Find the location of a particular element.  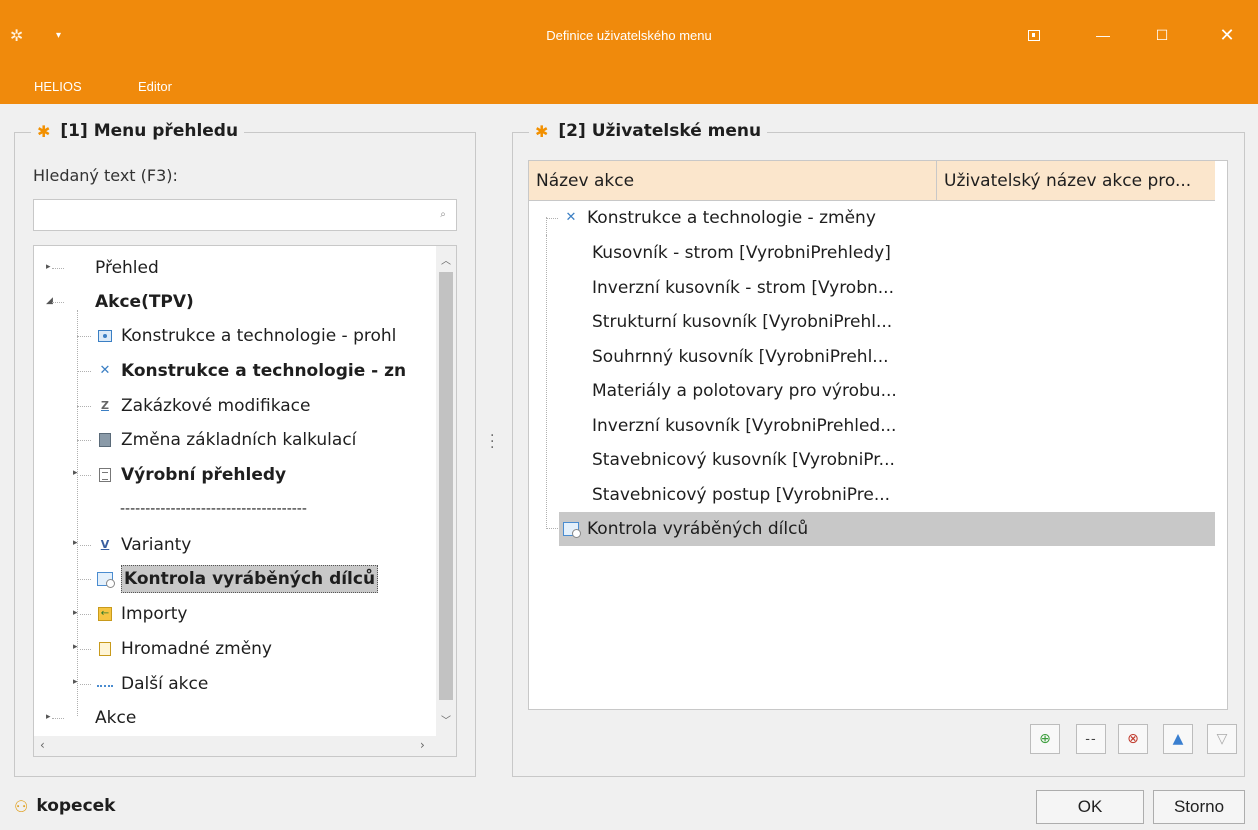

search-icon: ⌕ is located at coordinates (443, 215).